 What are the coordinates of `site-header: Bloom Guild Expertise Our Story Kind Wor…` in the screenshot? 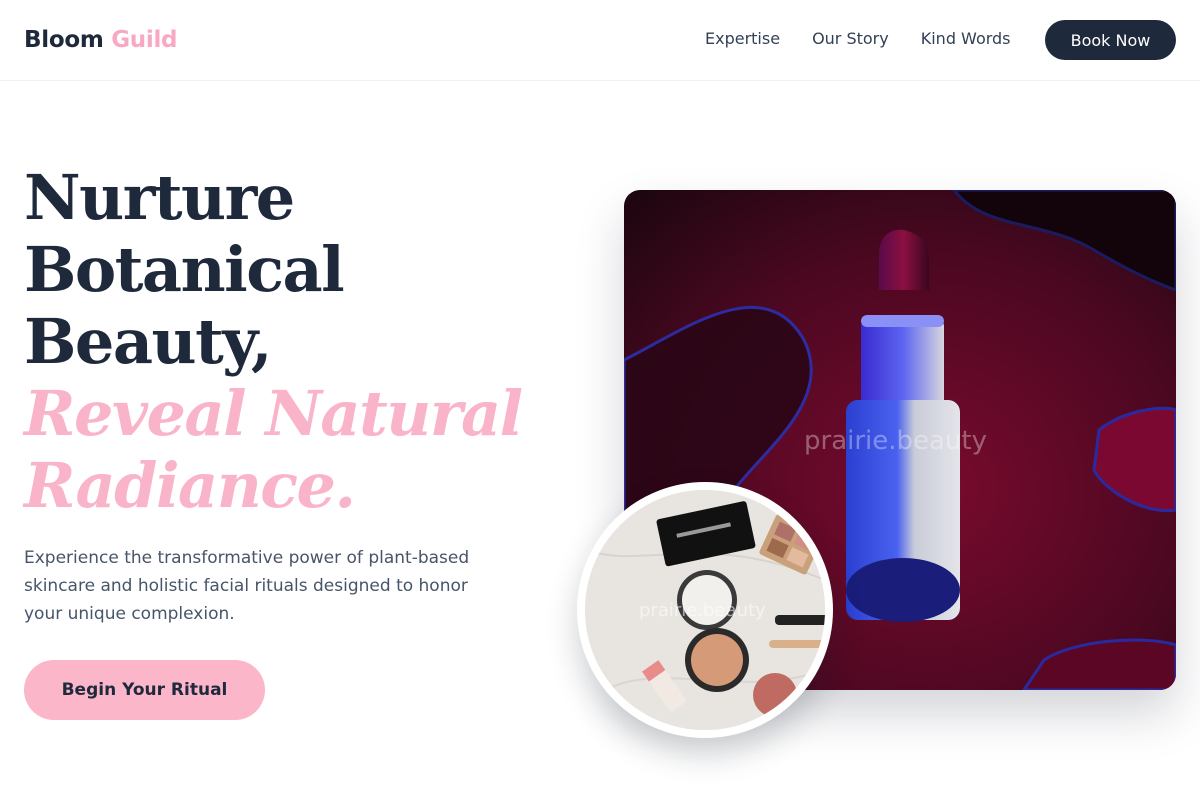 It's located at (600, 40).